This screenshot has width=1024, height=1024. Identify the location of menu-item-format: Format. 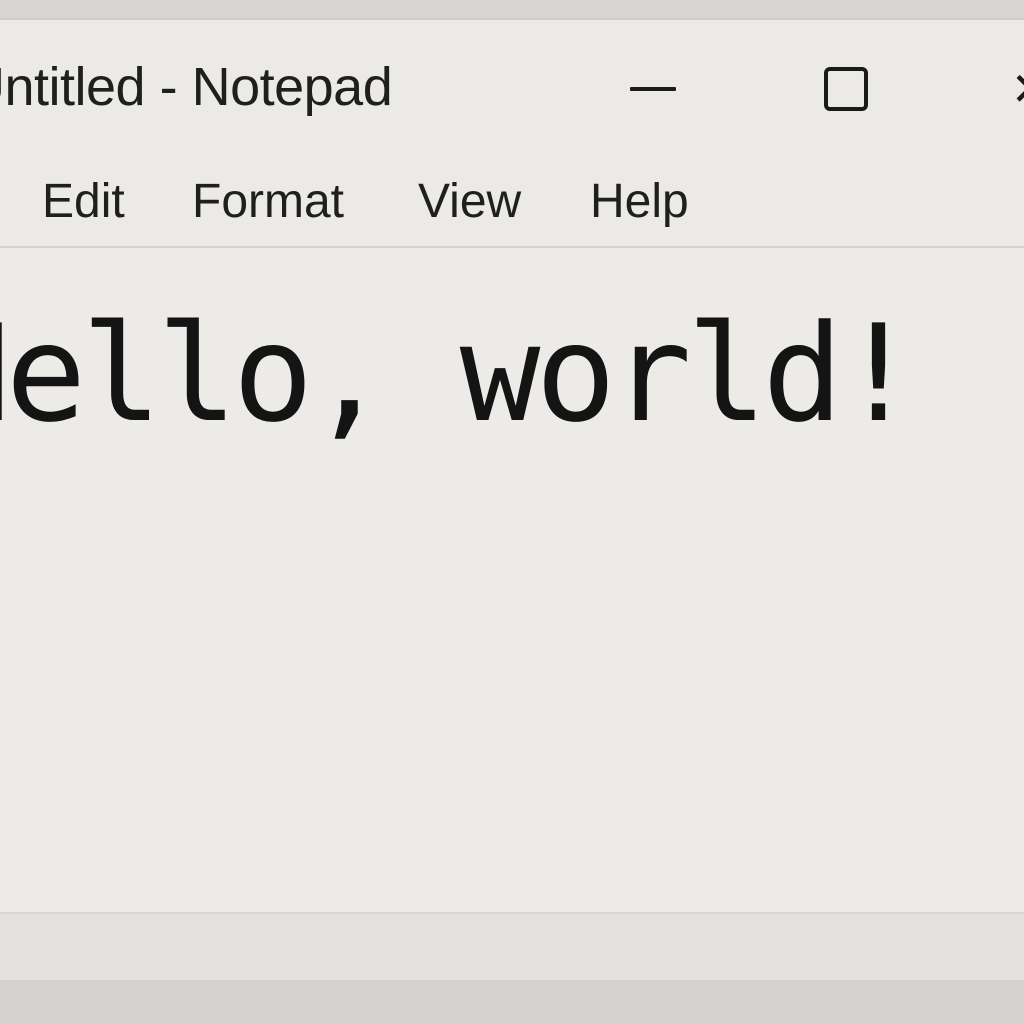
(268, 201).